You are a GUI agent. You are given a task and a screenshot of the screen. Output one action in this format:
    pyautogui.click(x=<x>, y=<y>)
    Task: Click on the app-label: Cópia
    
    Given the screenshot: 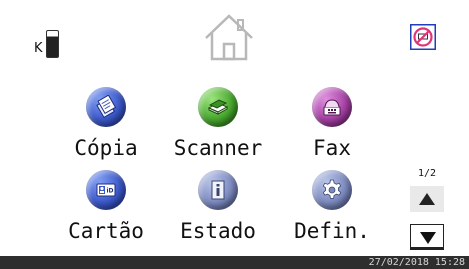 What is the action you would take?
    pyautogui.click(x=106, y=148)
    